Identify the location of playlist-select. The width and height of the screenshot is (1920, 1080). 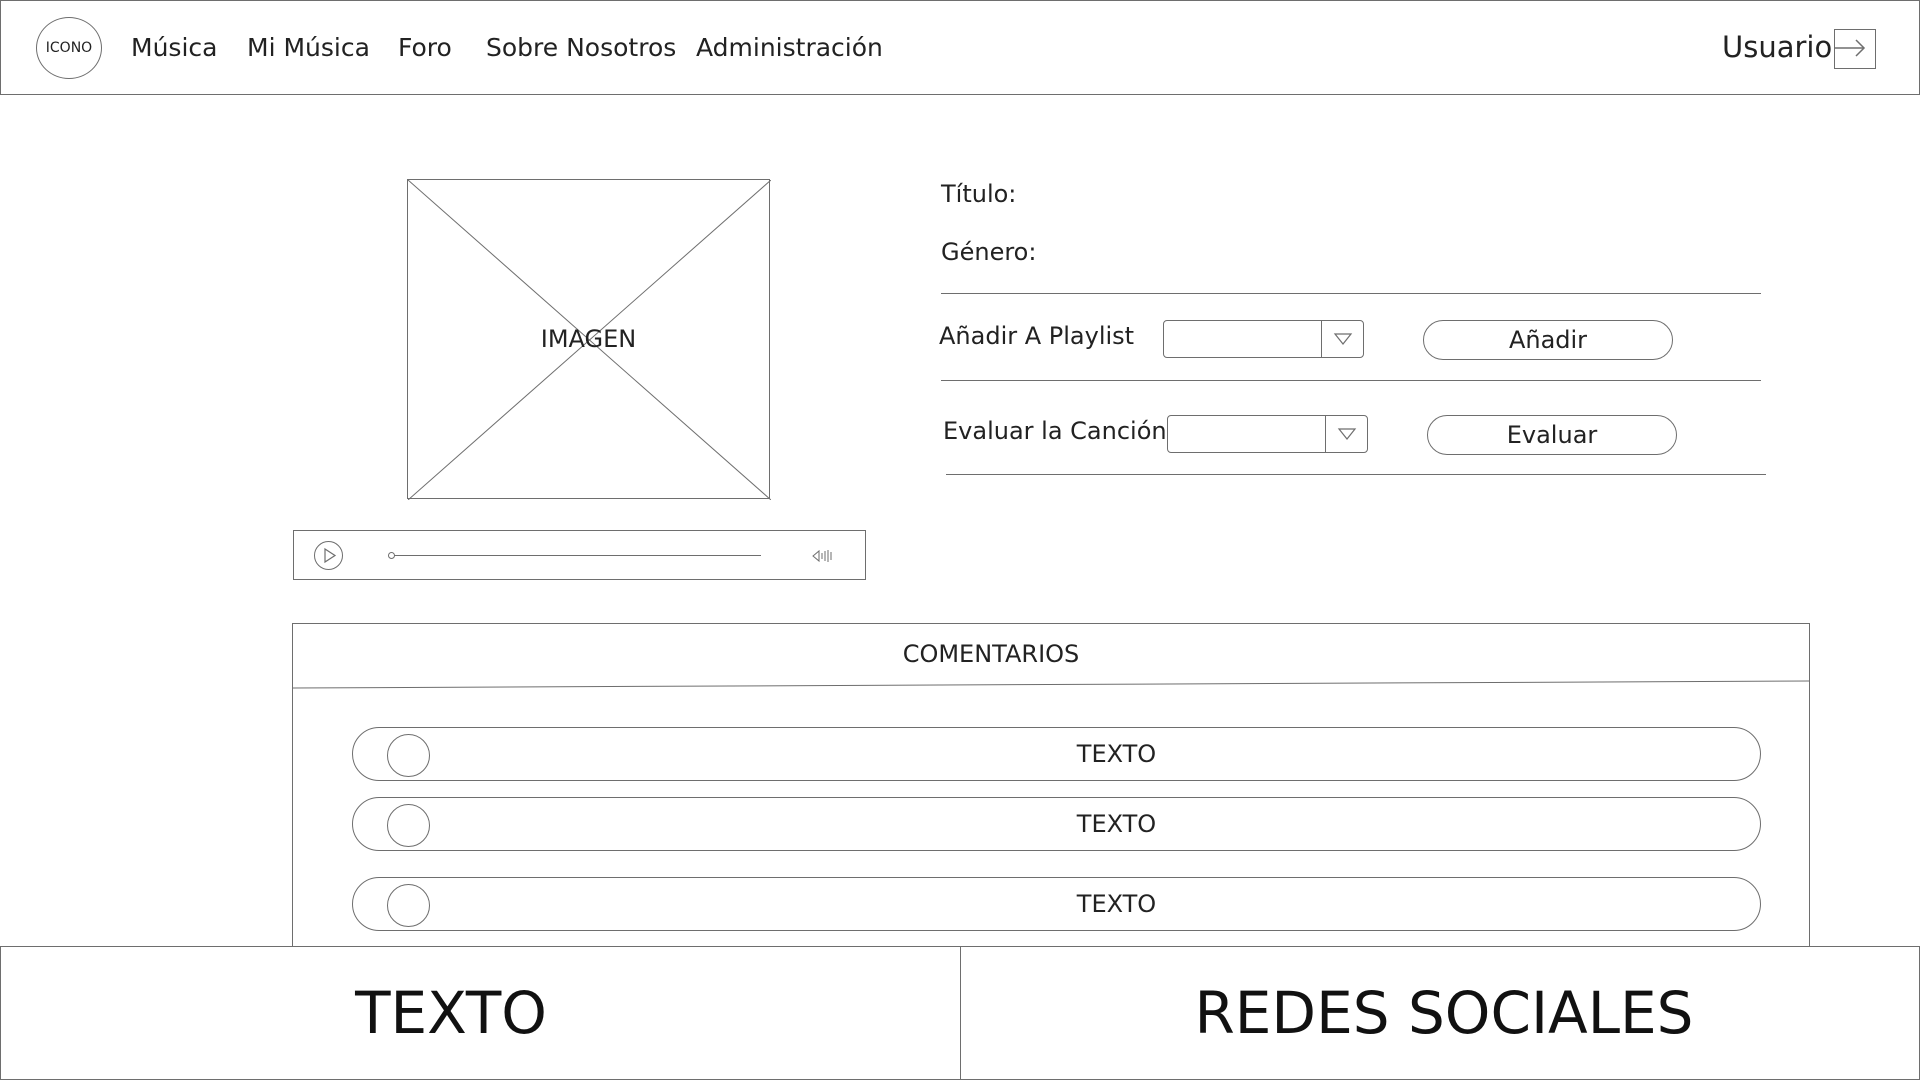
(1263, 339).